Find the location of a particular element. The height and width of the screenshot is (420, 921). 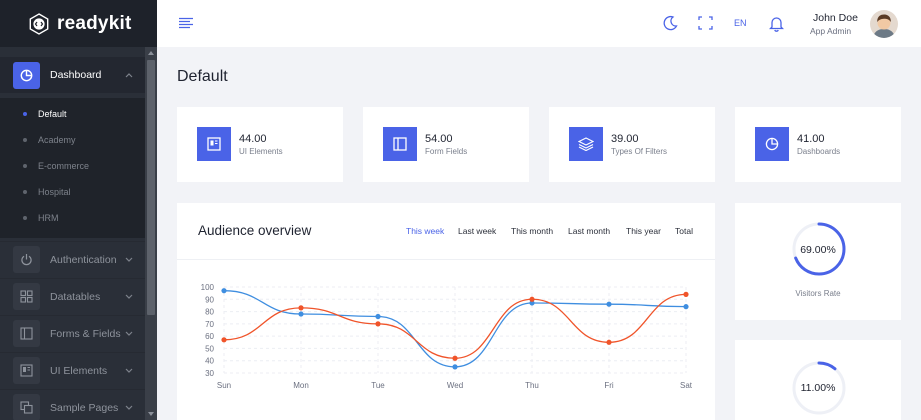

dashboard-submenu: Default Academy E-commerce Hospital HRM is located at coordinates (72, 168).